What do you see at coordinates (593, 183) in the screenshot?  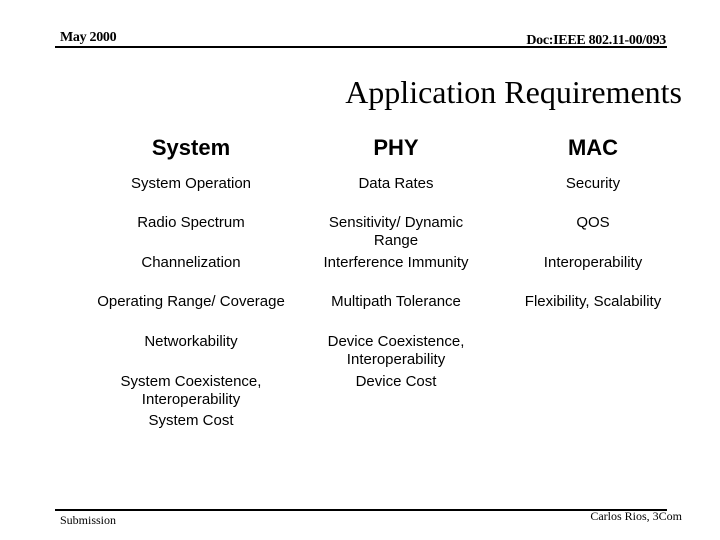 I see `mac-item: Security` at bounding box center [593, 183].